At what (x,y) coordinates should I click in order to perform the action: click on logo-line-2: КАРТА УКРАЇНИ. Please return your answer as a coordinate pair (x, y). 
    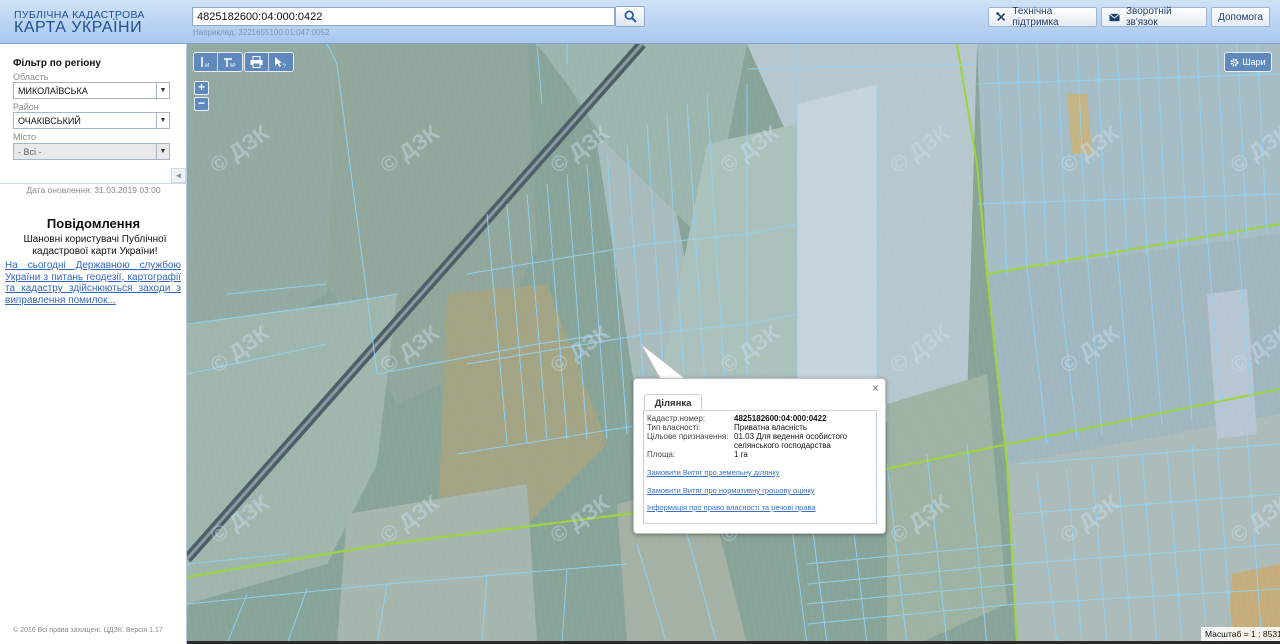
    Looking at the image, I should click on (78, 27).